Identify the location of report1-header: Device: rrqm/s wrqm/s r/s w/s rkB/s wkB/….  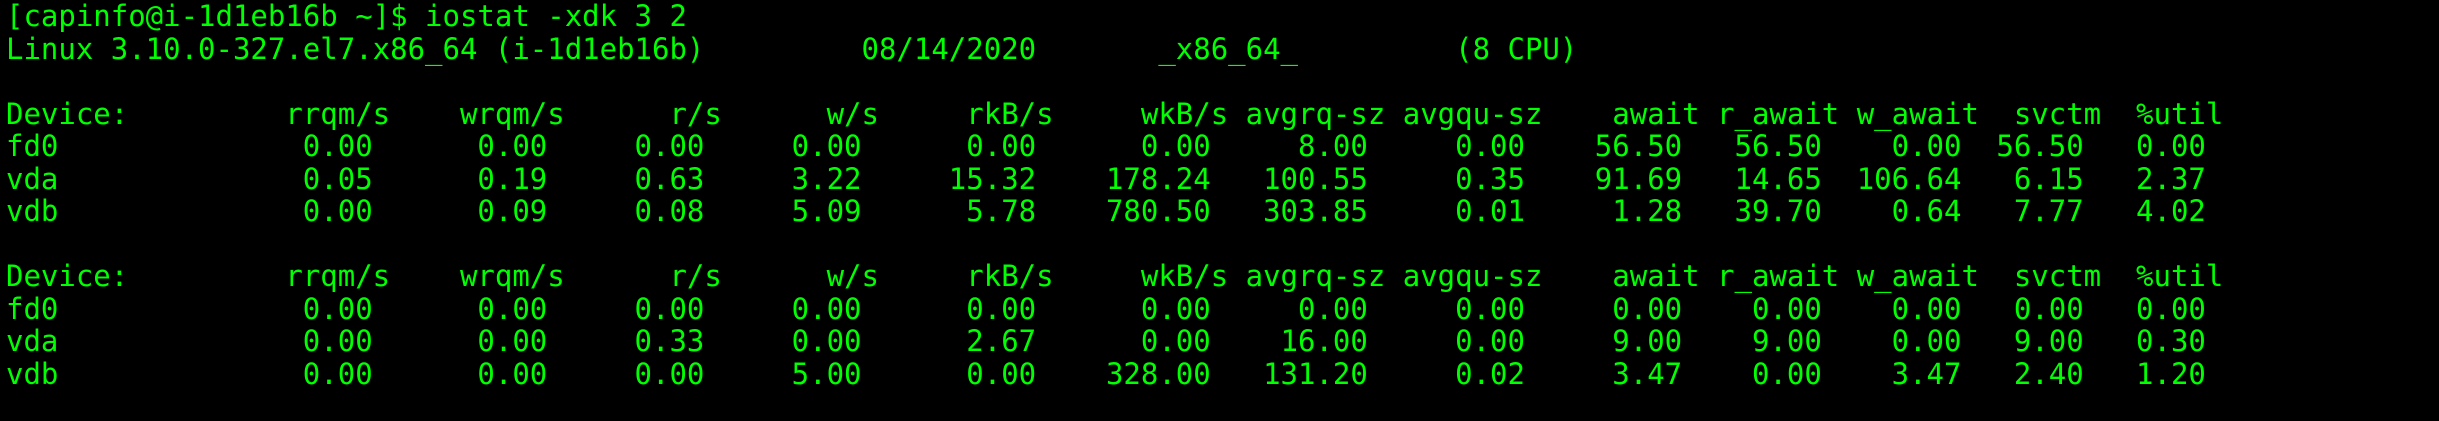
(1115, 113).